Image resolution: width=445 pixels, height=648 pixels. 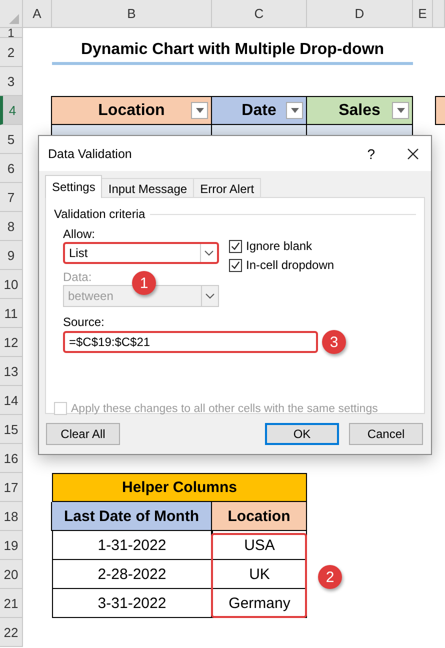 What do you see at coordinates (11, 516) in the screenshot?
I see `row-header: 18` at bounding box center [11, 516].